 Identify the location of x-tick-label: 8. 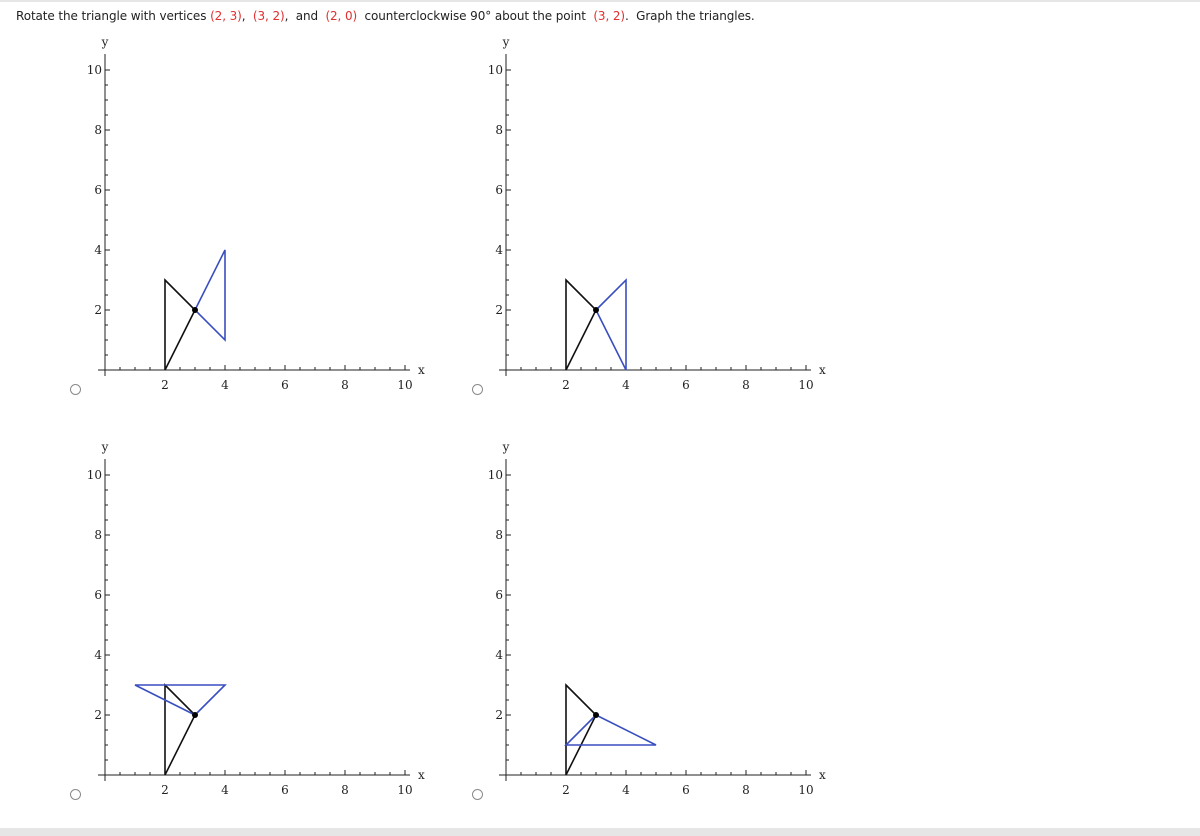
(746, 790).